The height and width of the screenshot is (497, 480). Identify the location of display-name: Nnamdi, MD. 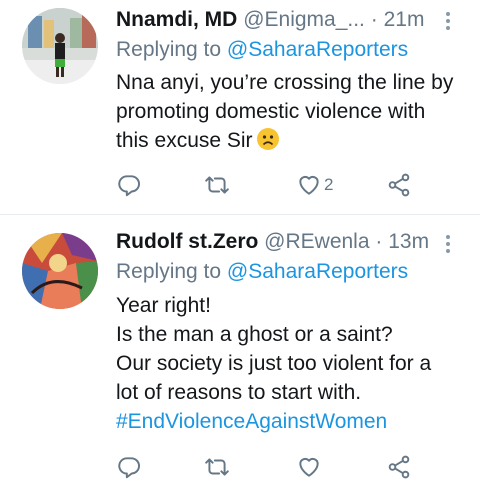
(176, 19).